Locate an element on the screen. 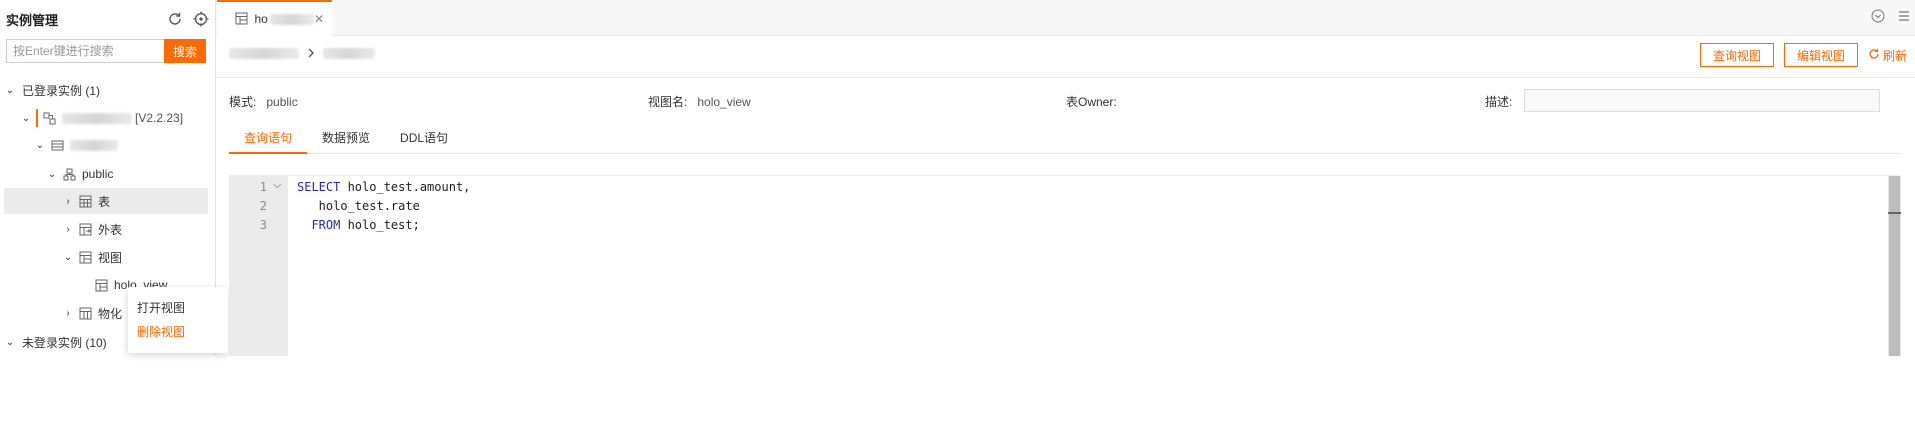  tab-label-redacted is located at coordinates (291, 19).